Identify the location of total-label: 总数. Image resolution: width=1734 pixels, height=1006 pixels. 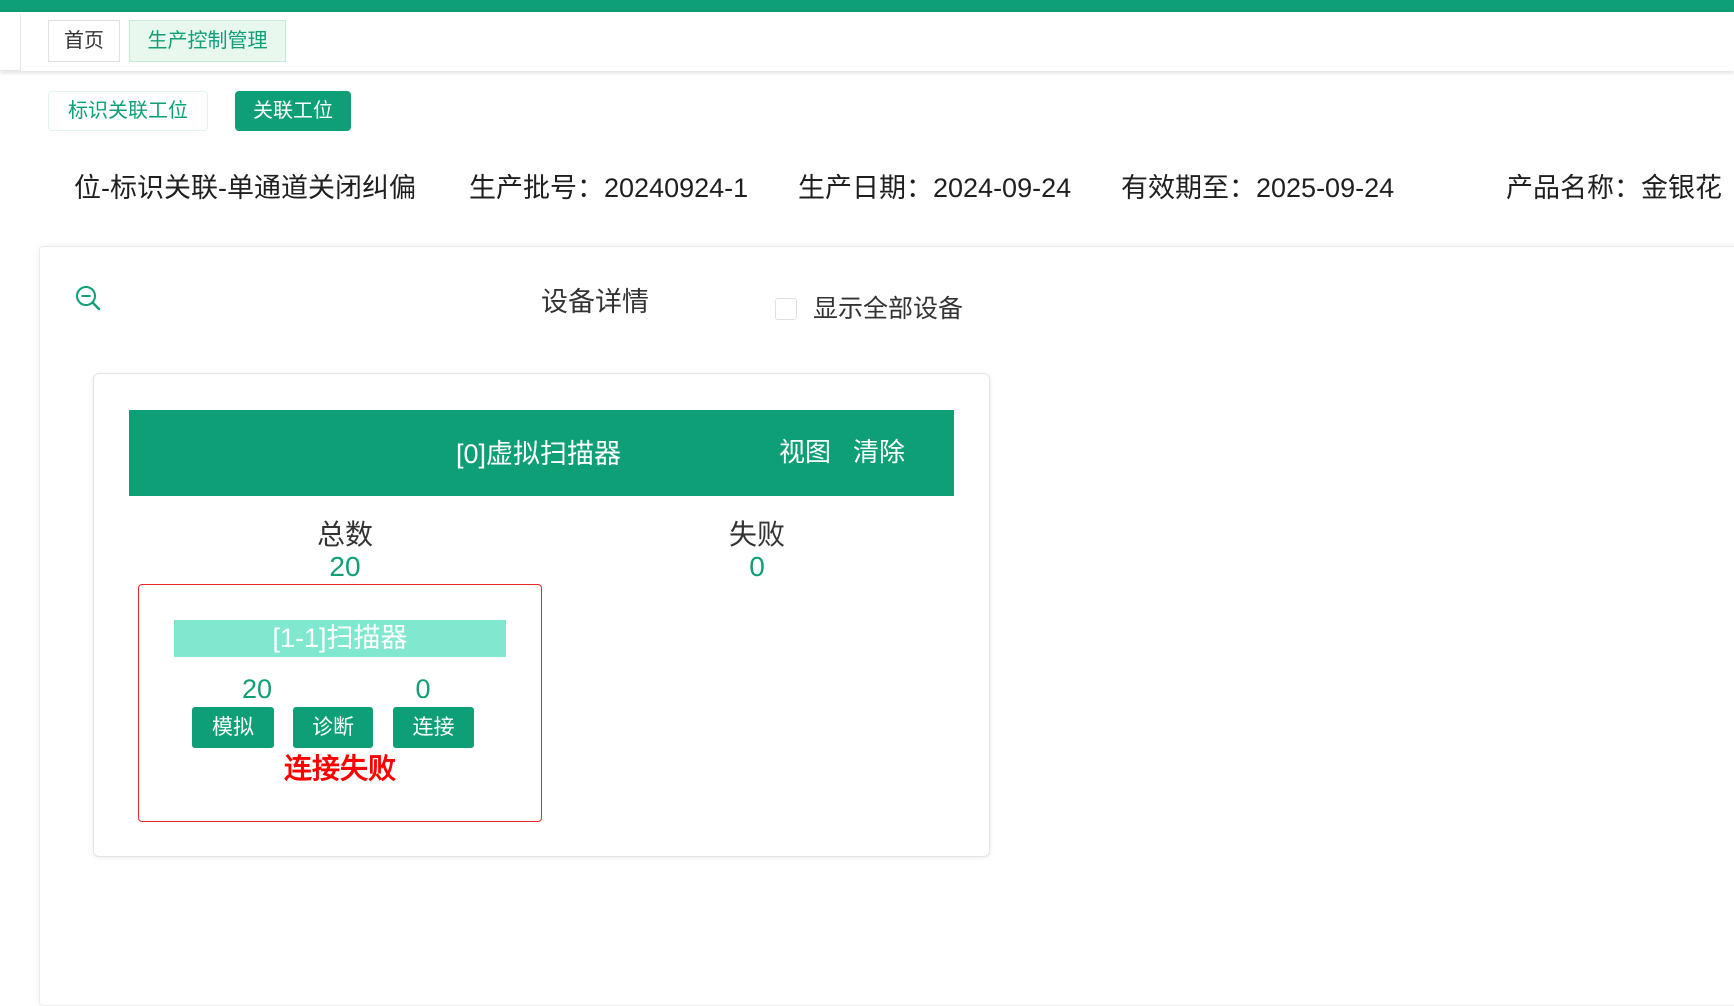
(344, 534).